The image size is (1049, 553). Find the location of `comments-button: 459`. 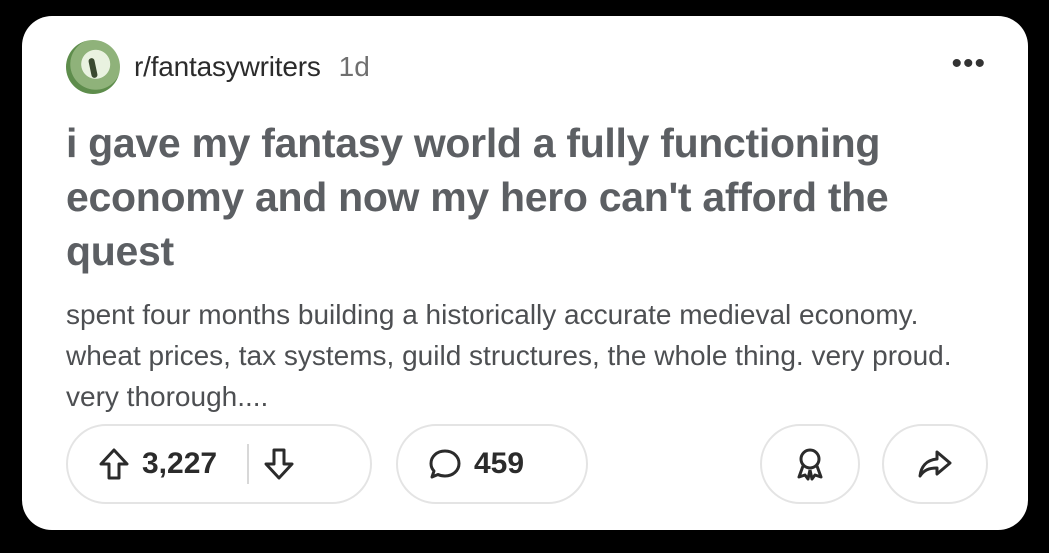

comments-button: 459 is located at coordinates (492, 464).